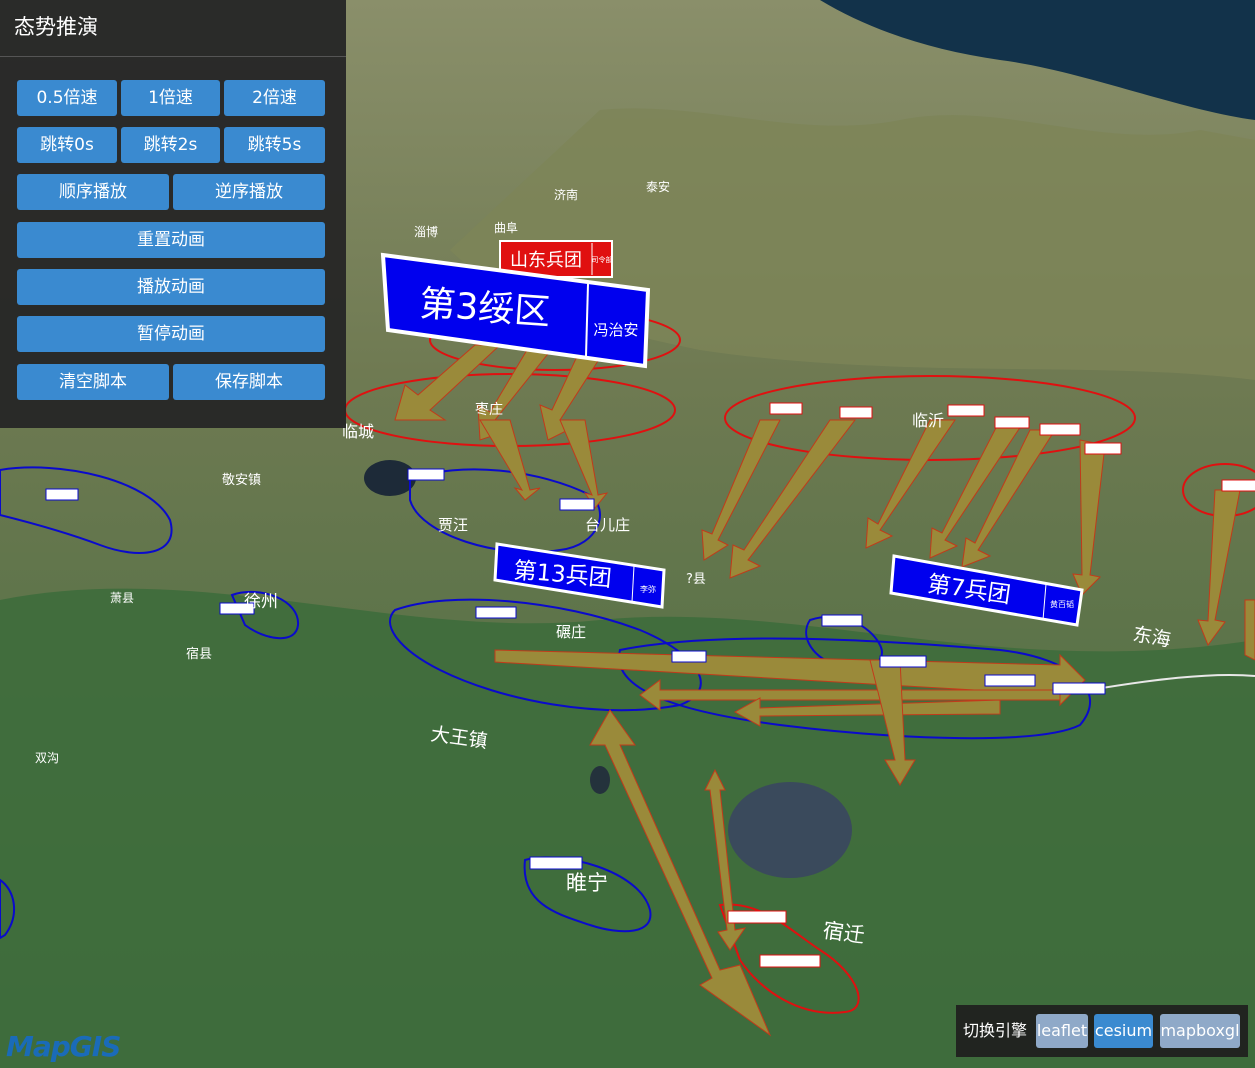 The image size is (1255, 1068). I want to click on lake-small, so click(600, 780).